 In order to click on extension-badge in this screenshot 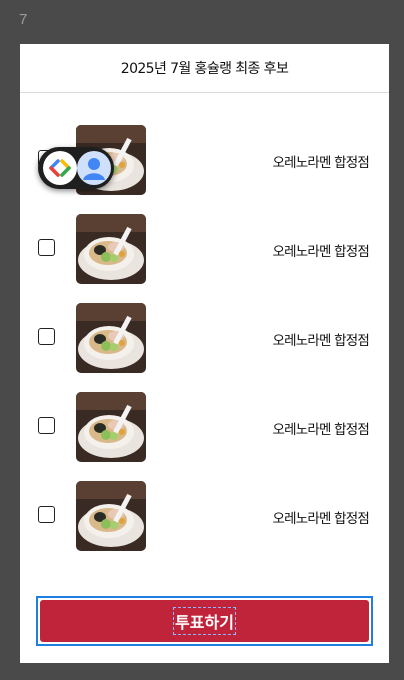, I will do `click(76, 168)`.